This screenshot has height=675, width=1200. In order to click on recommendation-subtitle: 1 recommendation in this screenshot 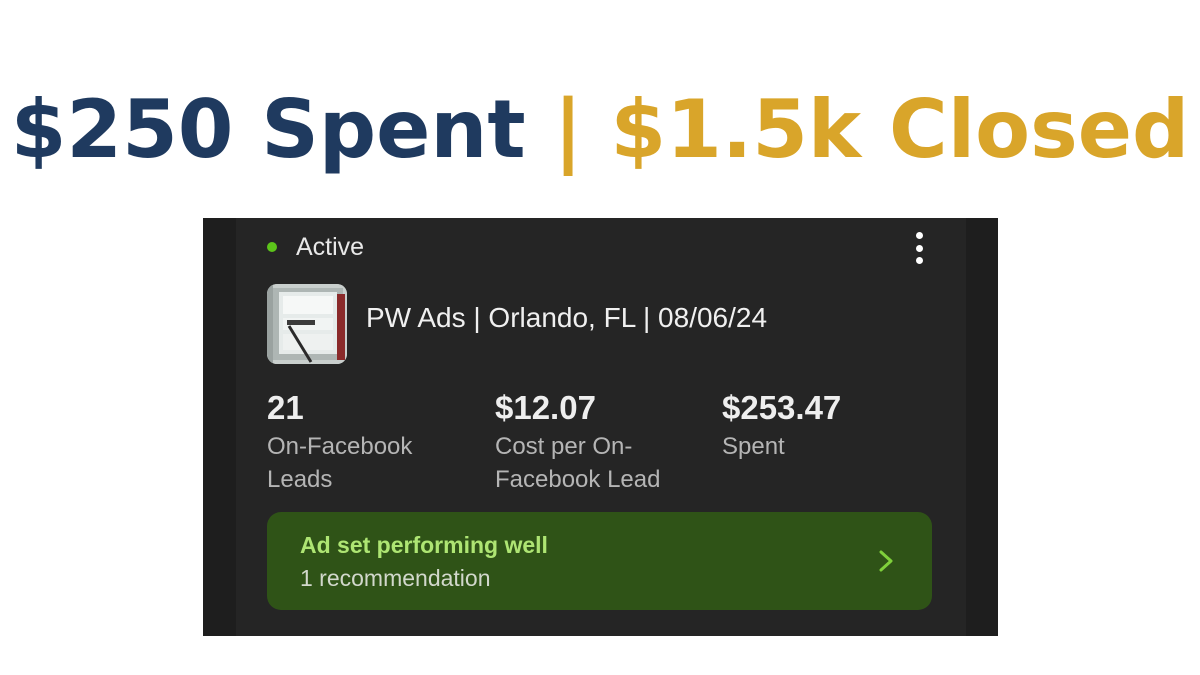, I will do `click(395, 578)`.